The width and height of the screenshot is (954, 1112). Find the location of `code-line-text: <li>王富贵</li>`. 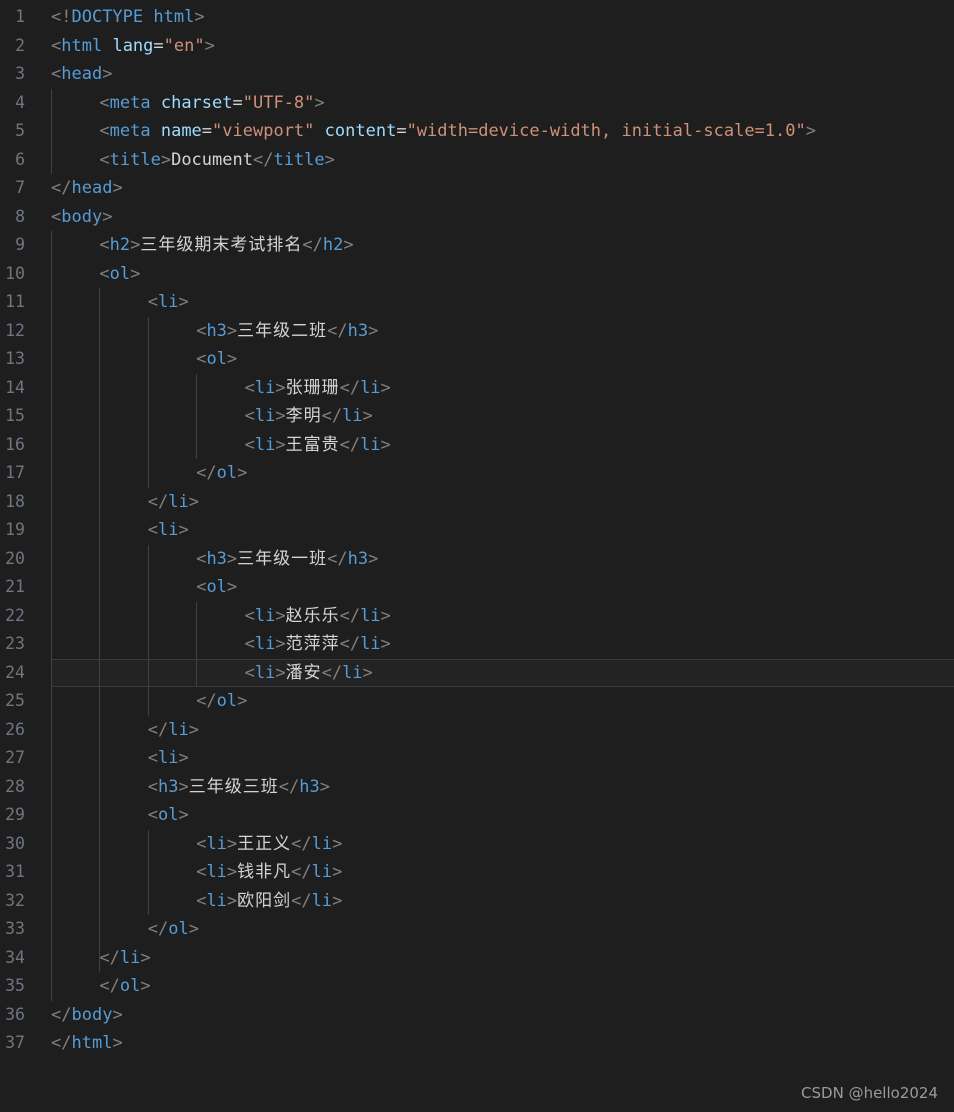

code-line-text: <li>王富贵</li> is located at coordinates (318, 445).